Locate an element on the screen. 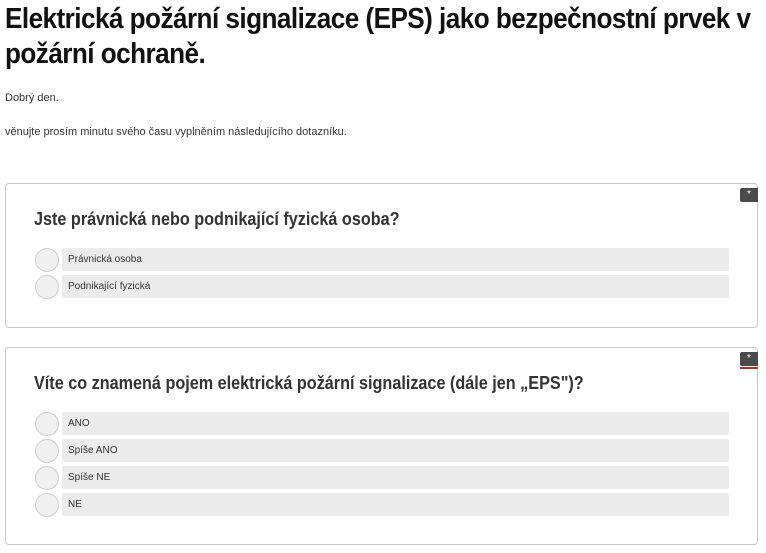 Image resolution: width=766 pixels, height=553 pixels. option-label: Podnikající fyzická is located at coordinates (395, 286).